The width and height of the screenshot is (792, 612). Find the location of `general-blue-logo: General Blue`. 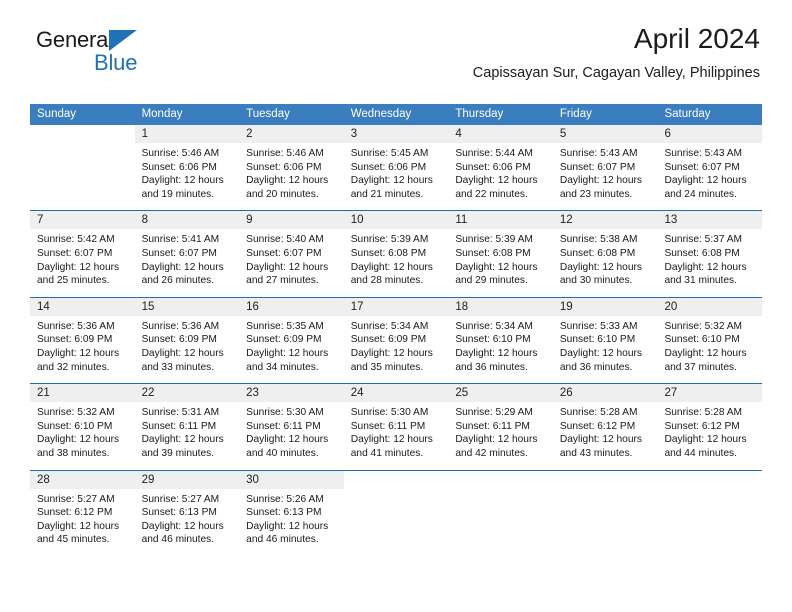

general-blue-logo: General Blue is located at coordinates (101, 53).